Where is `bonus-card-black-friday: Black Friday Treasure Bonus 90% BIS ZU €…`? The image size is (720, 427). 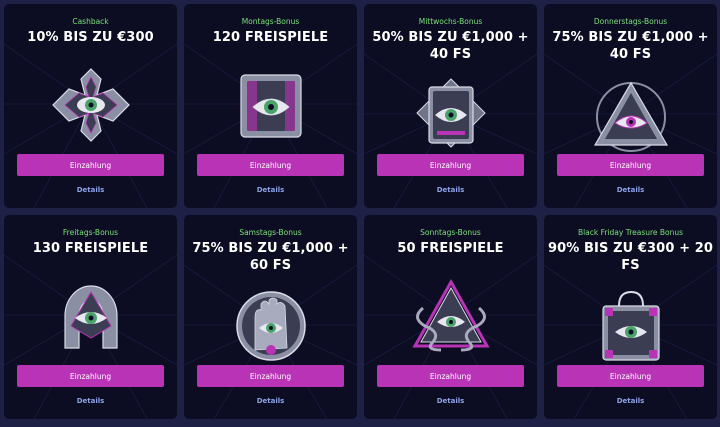 bonus-card-black-friday: Black Friday Treasure Bonus 90% BIS ZU €… is located at coordinates (630, 317).